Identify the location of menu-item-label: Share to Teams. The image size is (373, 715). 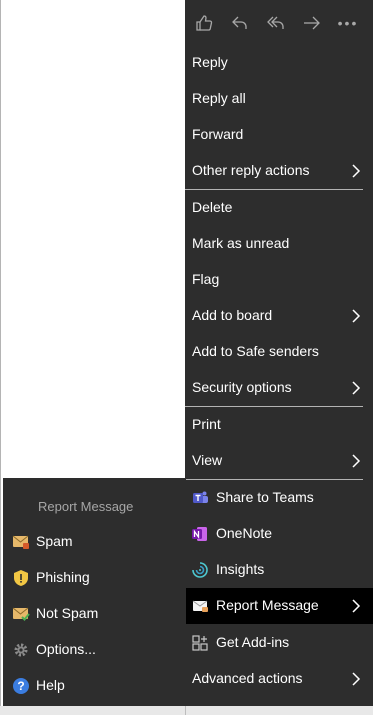
(265, 497).